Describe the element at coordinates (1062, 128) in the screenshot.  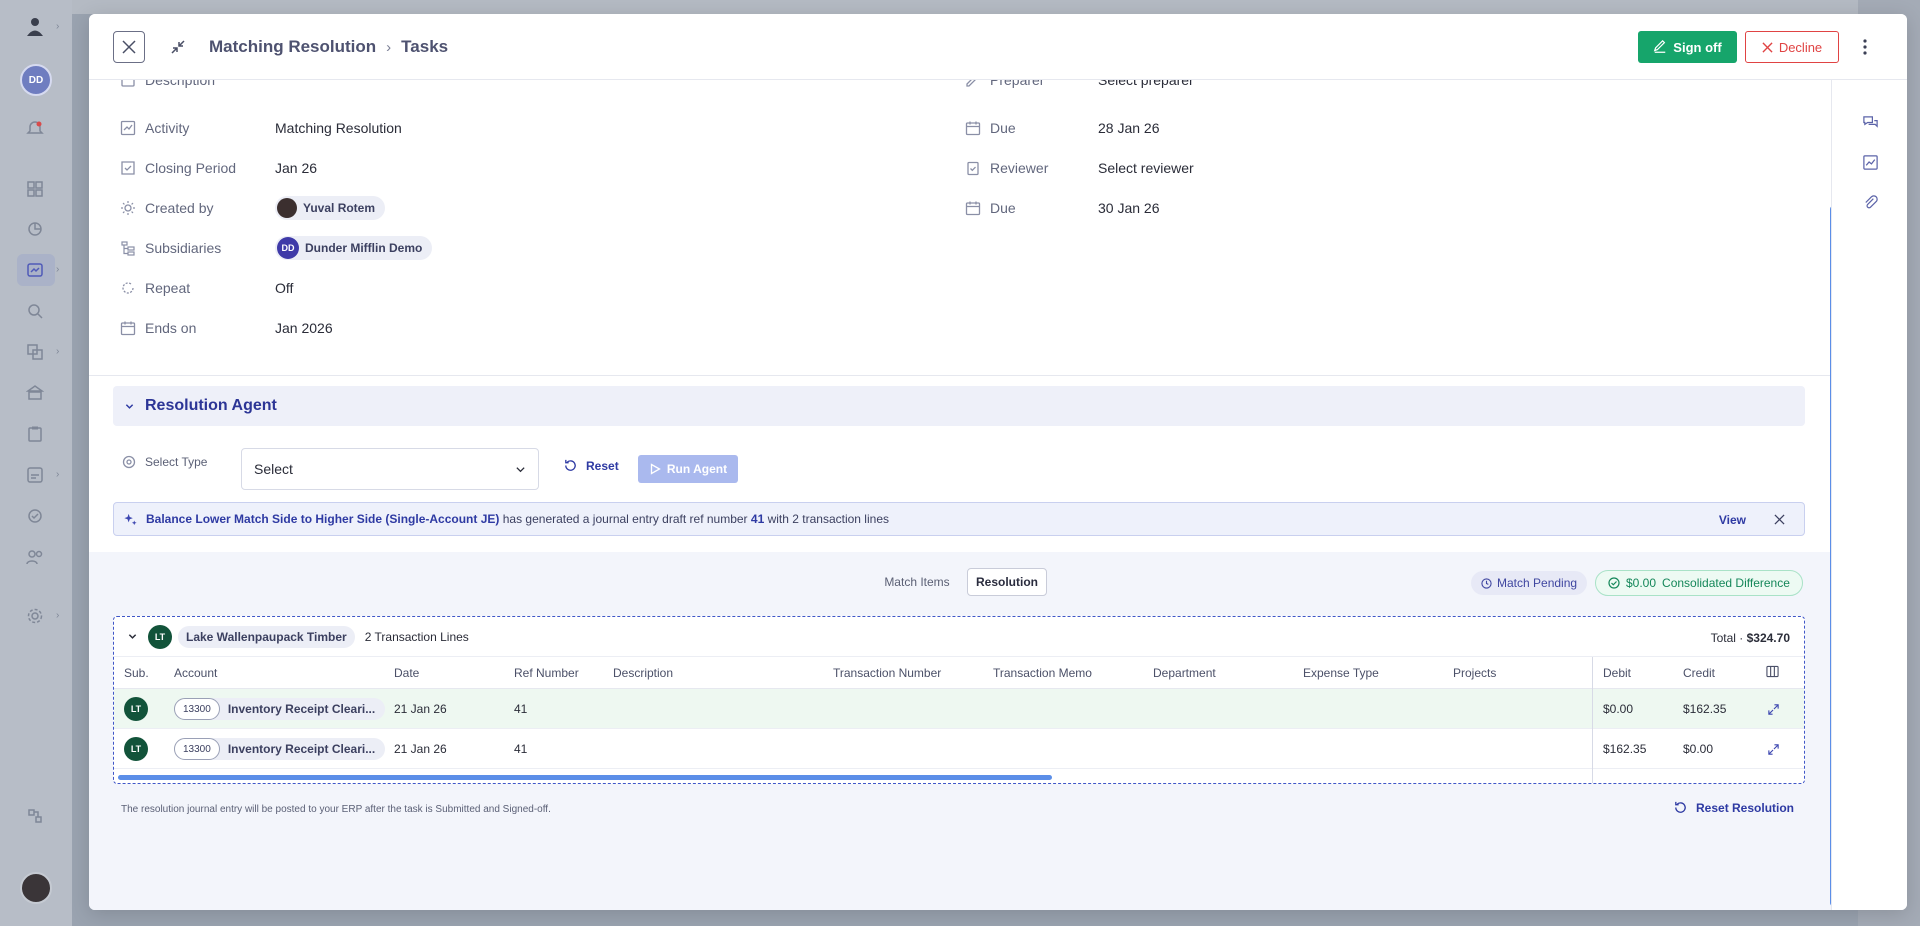
I see `field-due-preparer: Due 28 Jan 26` at that location.